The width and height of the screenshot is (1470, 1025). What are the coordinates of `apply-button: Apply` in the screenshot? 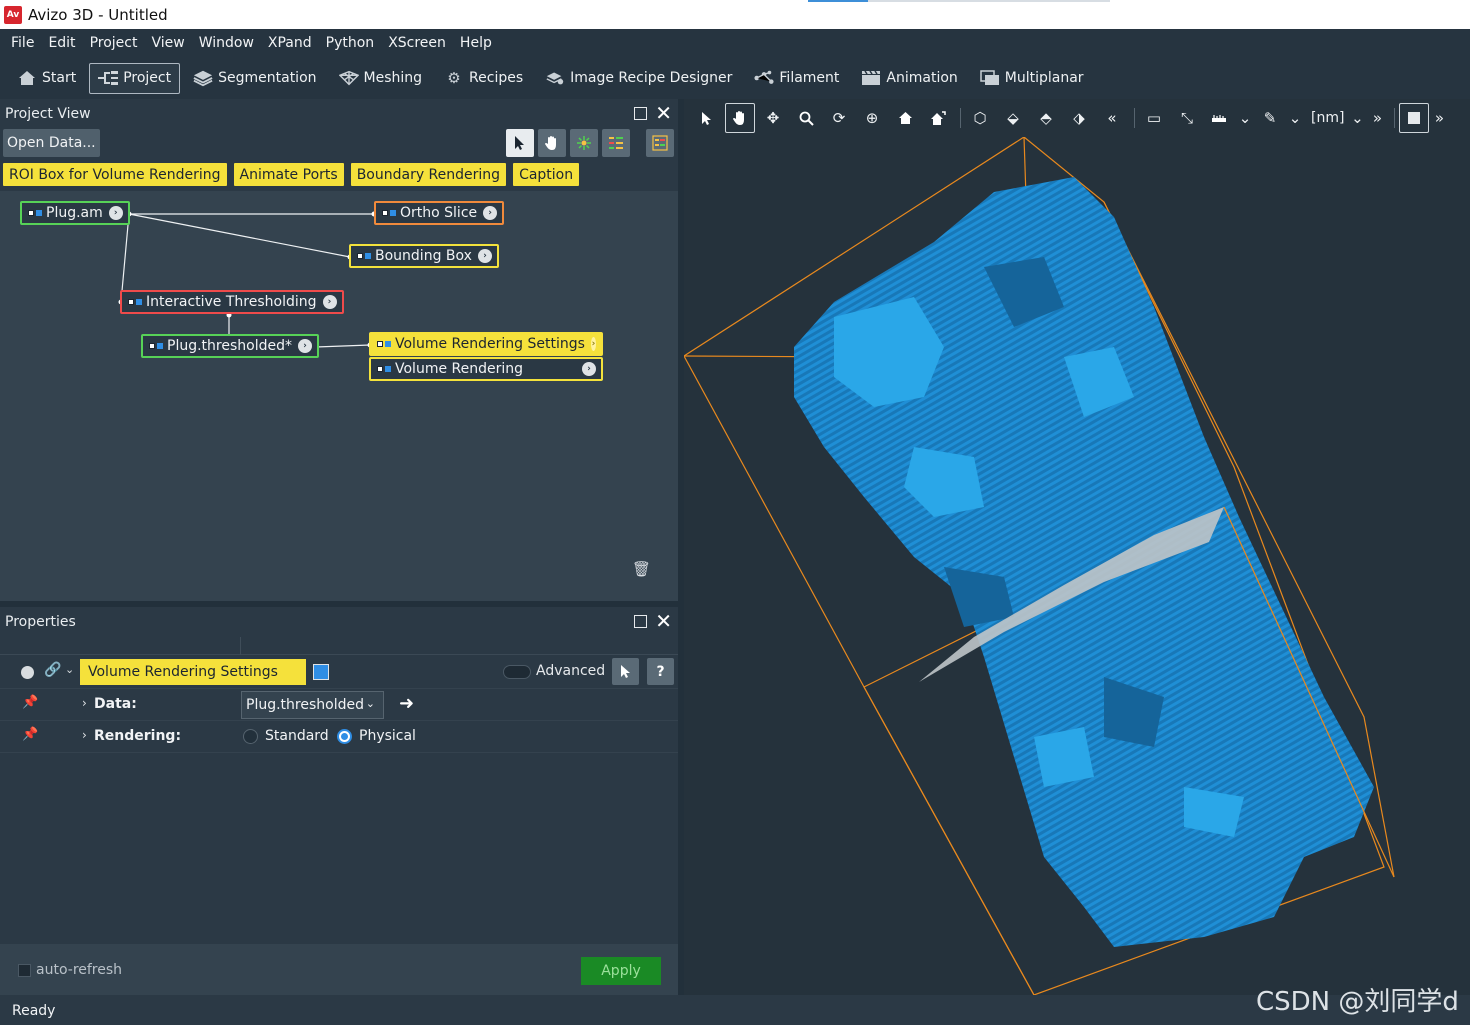 It's located at (621, 971).